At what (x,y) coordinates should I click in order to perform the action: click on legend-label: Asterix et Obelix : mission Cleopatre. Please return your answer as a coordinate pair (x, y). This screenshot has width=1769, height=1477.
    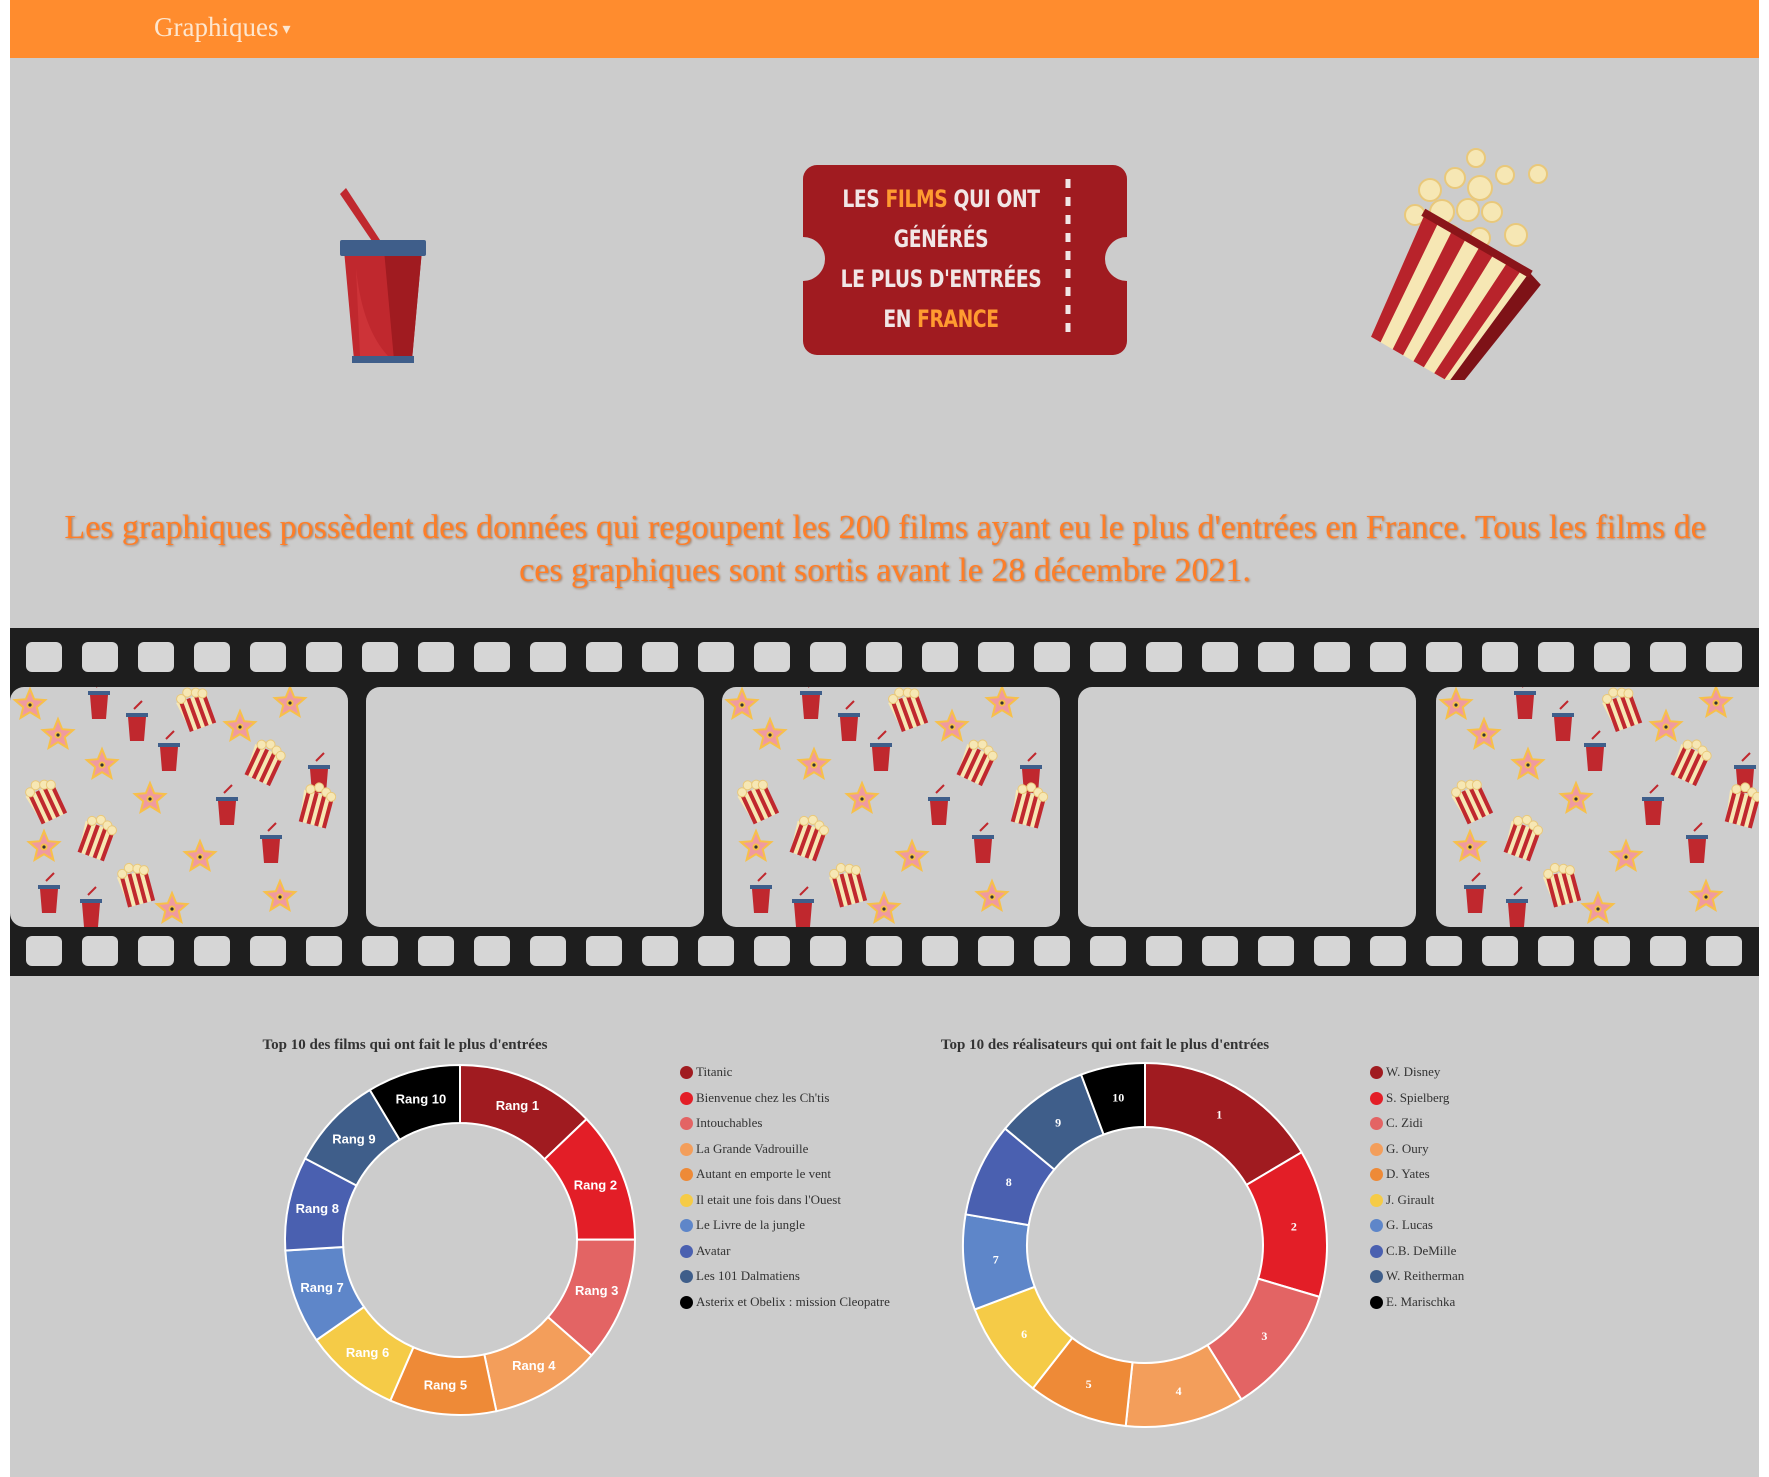
    Looking at the image, I should click on (793, 1301).